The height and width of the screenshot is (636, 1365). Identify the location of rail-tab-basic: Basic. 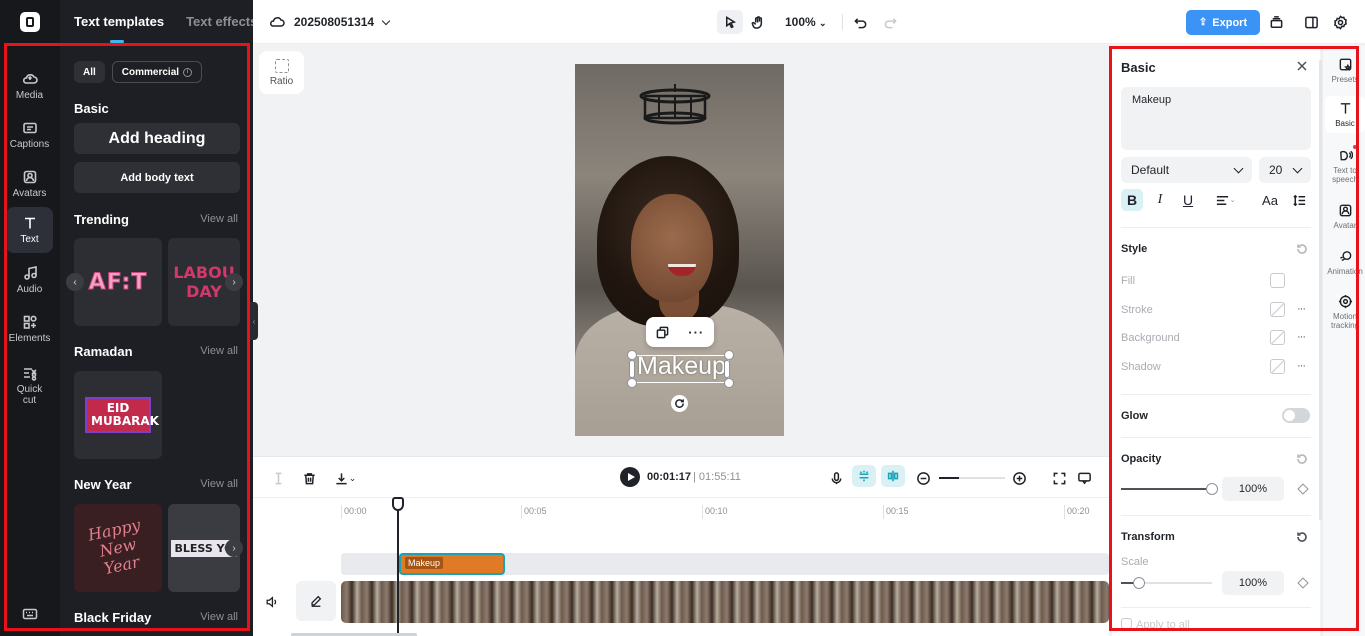
(1345, 114).